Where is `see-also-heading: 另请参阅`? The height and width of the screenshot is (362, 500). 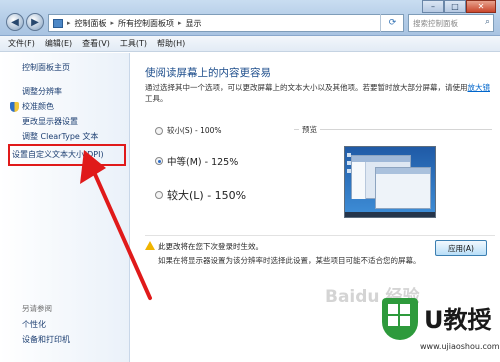 see-also-heading: 另请参阅 is located at coordinates (37, 308).